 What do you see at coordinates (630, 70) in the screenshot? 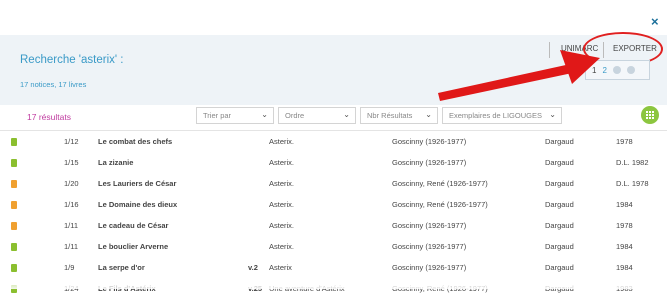
I see `last-page-icon` at bounding box center [630, 70].